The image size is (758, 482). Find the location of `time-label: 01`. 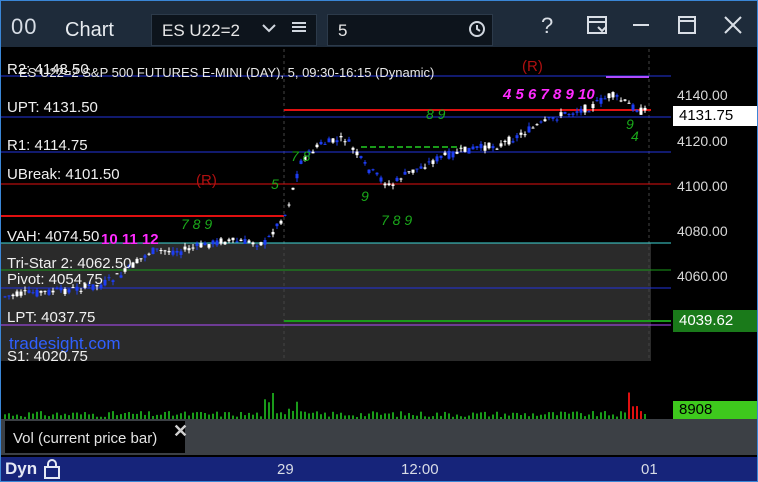

time-label: 01 is located at coordinates (649, 469).